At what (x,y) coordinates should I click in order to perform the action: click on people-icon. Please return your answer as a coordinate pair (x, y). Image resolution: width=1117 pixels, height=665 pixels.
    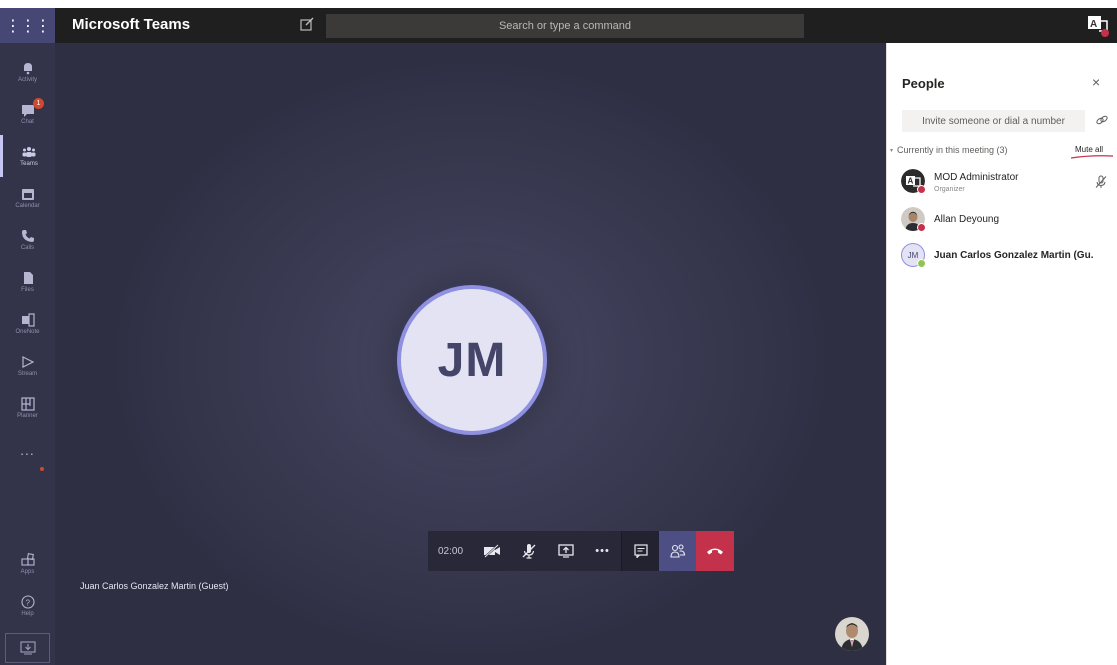
    Looking at the image, I should click on (677, 551).